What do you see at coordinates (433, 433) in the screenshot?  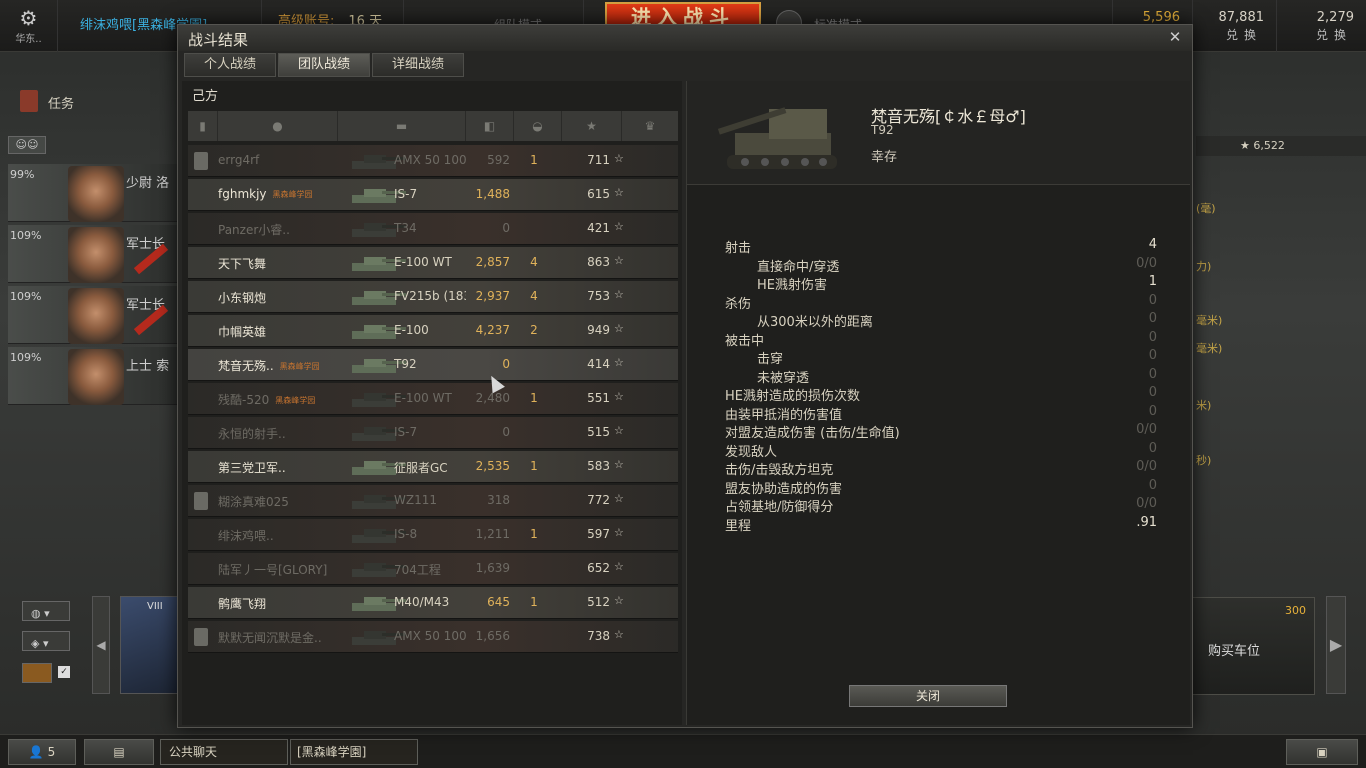 I see `table-row: 永恒的射手.. IS-7 0 515 ☆` at bounding box center [433, 433].